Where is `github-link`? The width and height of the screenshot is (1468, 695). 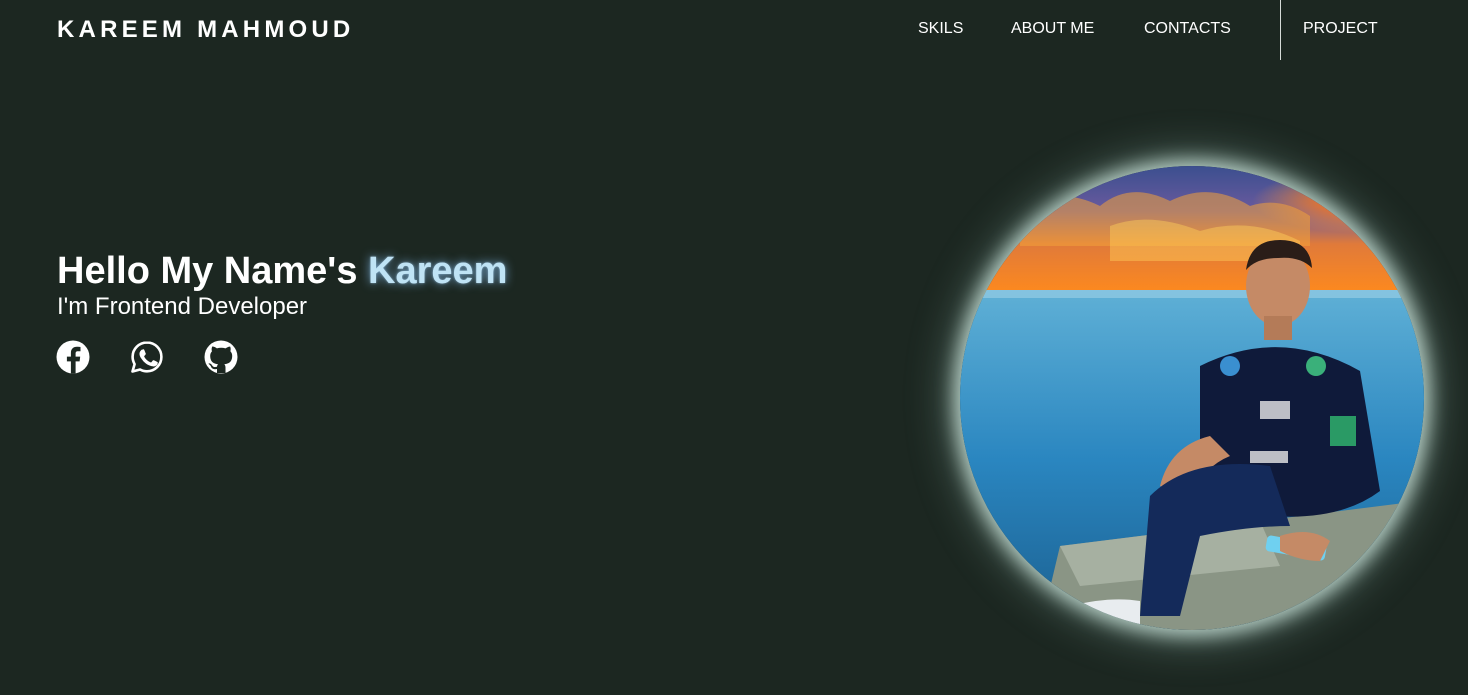
github-link is located at coordinates (221, 357).